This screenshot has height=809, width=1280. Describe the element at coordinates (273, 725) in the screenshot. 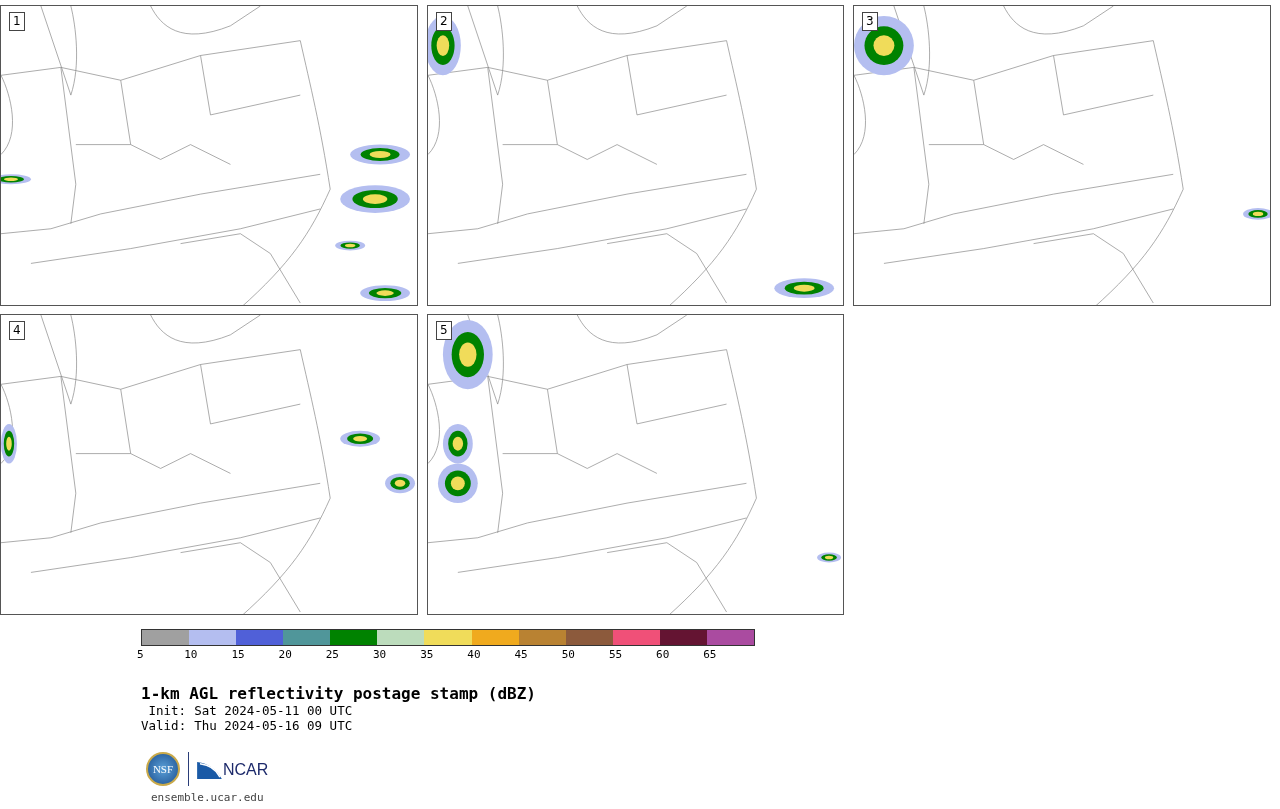

I see `time-value: Thu 2024-05-16 09 UTC` at that location.